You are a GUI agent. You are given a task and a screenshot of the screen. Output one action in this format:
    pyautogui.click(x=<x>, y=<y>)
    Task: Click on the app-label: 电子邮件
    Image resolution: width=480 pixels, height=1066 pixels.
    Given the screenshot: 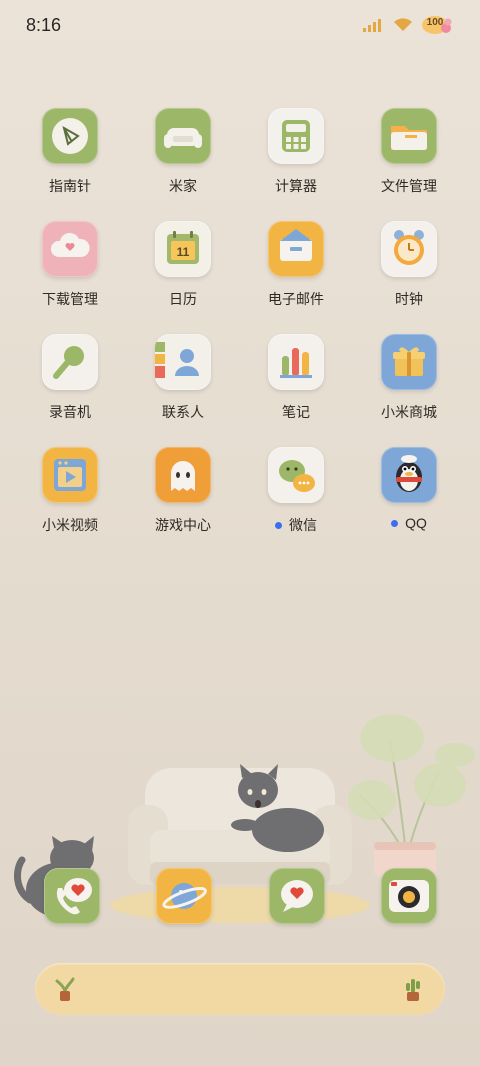 What is the action you would take?
    pyautogui.click(x=296, y=299)
    